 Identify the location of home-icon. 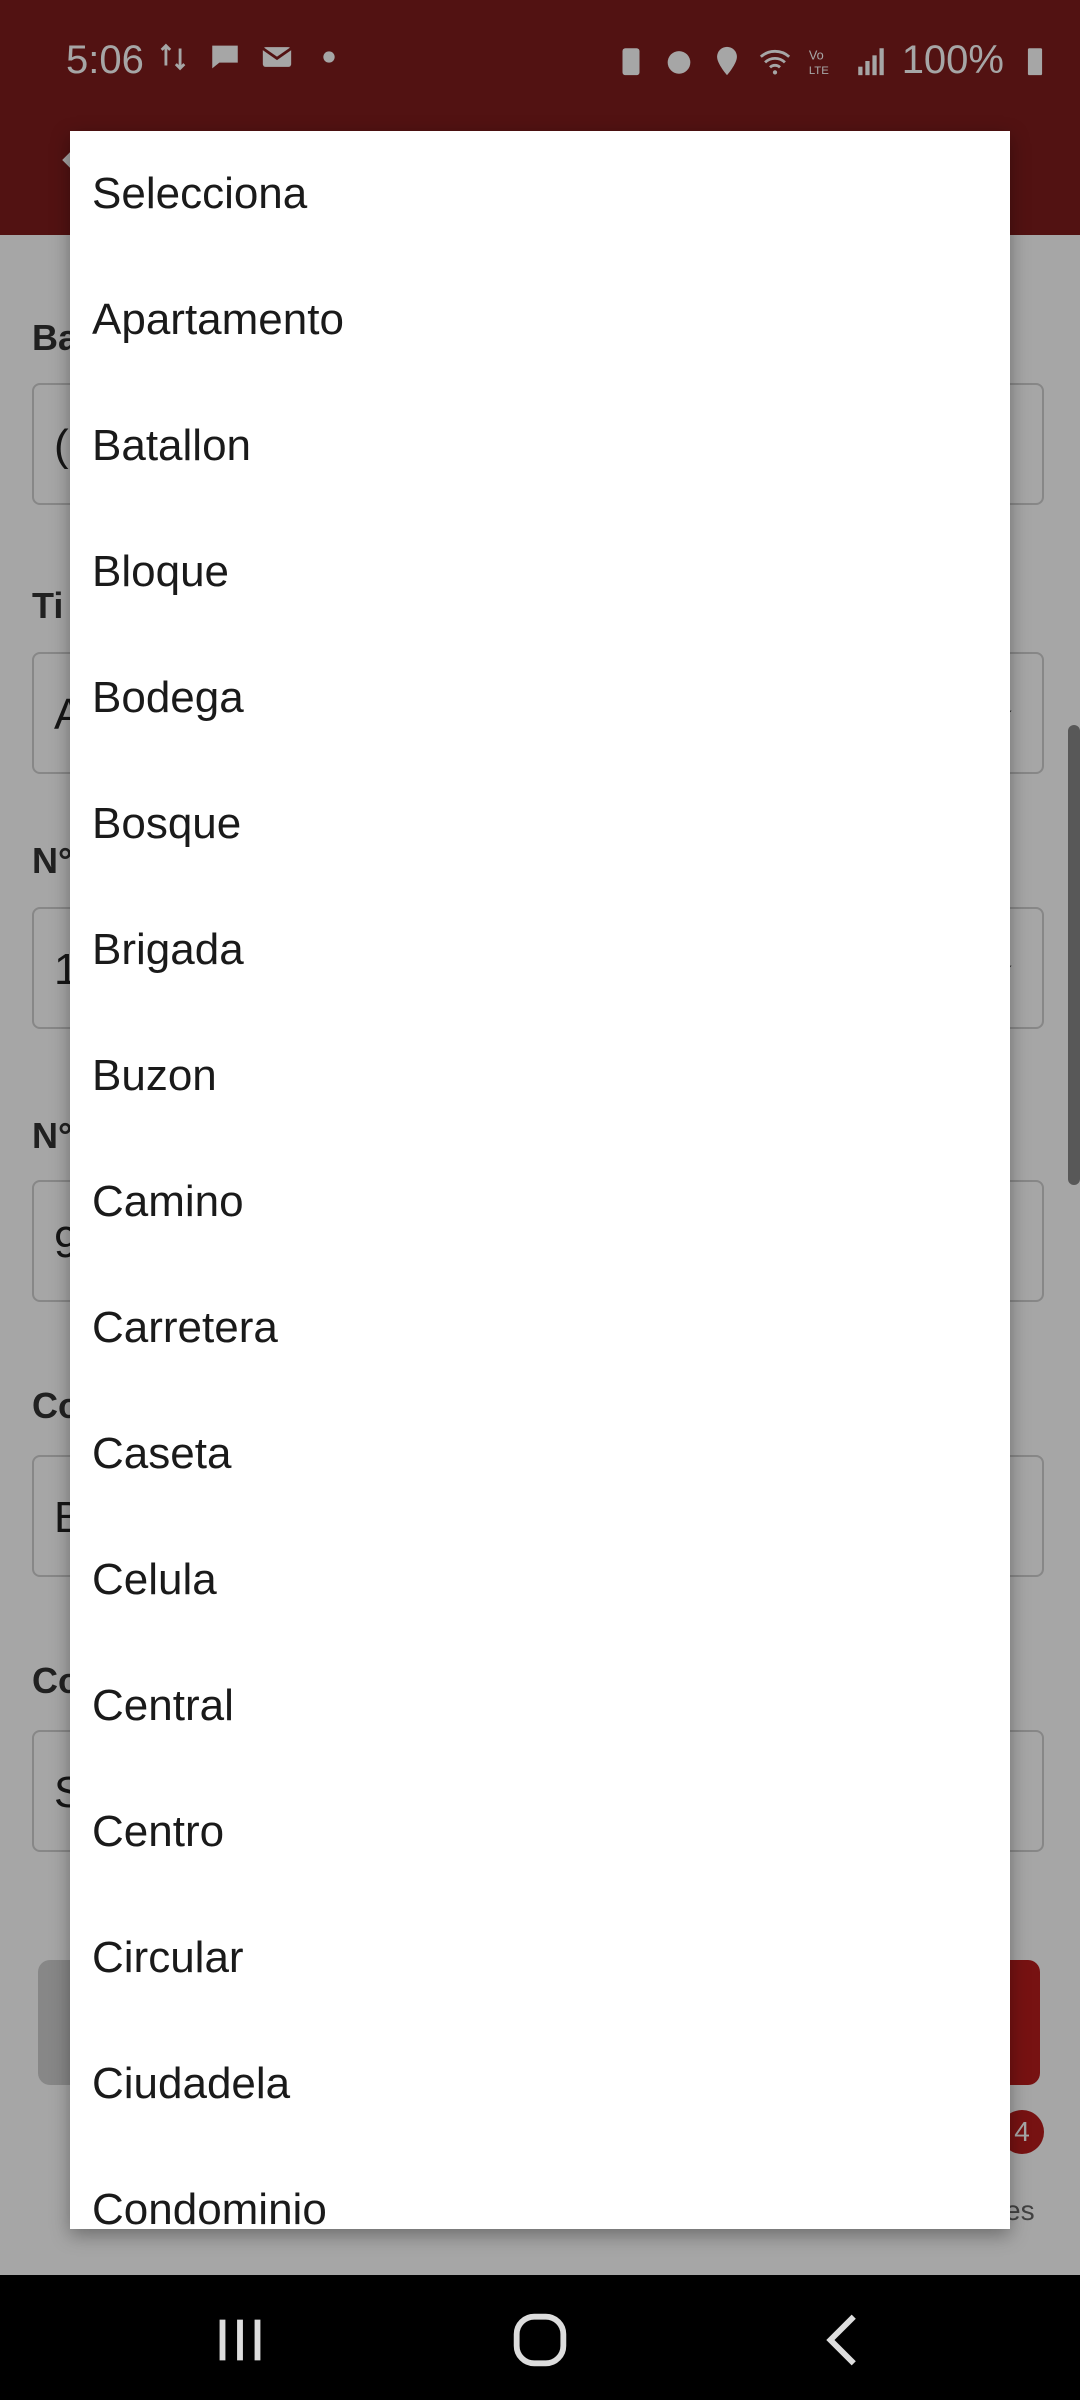
(540, 2340).